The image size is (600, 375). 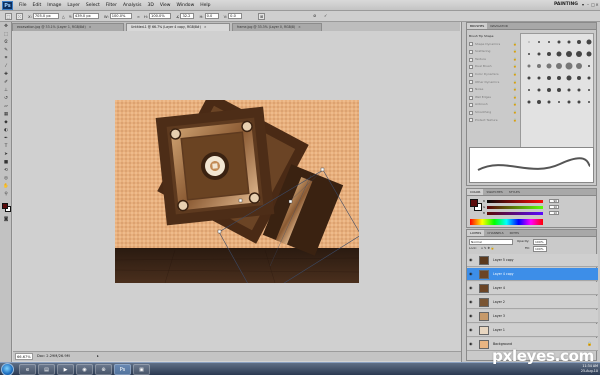 What do you see at coordinates (498, 26) in the screenshot?
I see `tab-navigator: Navigator` at bounding box center [498, 26].